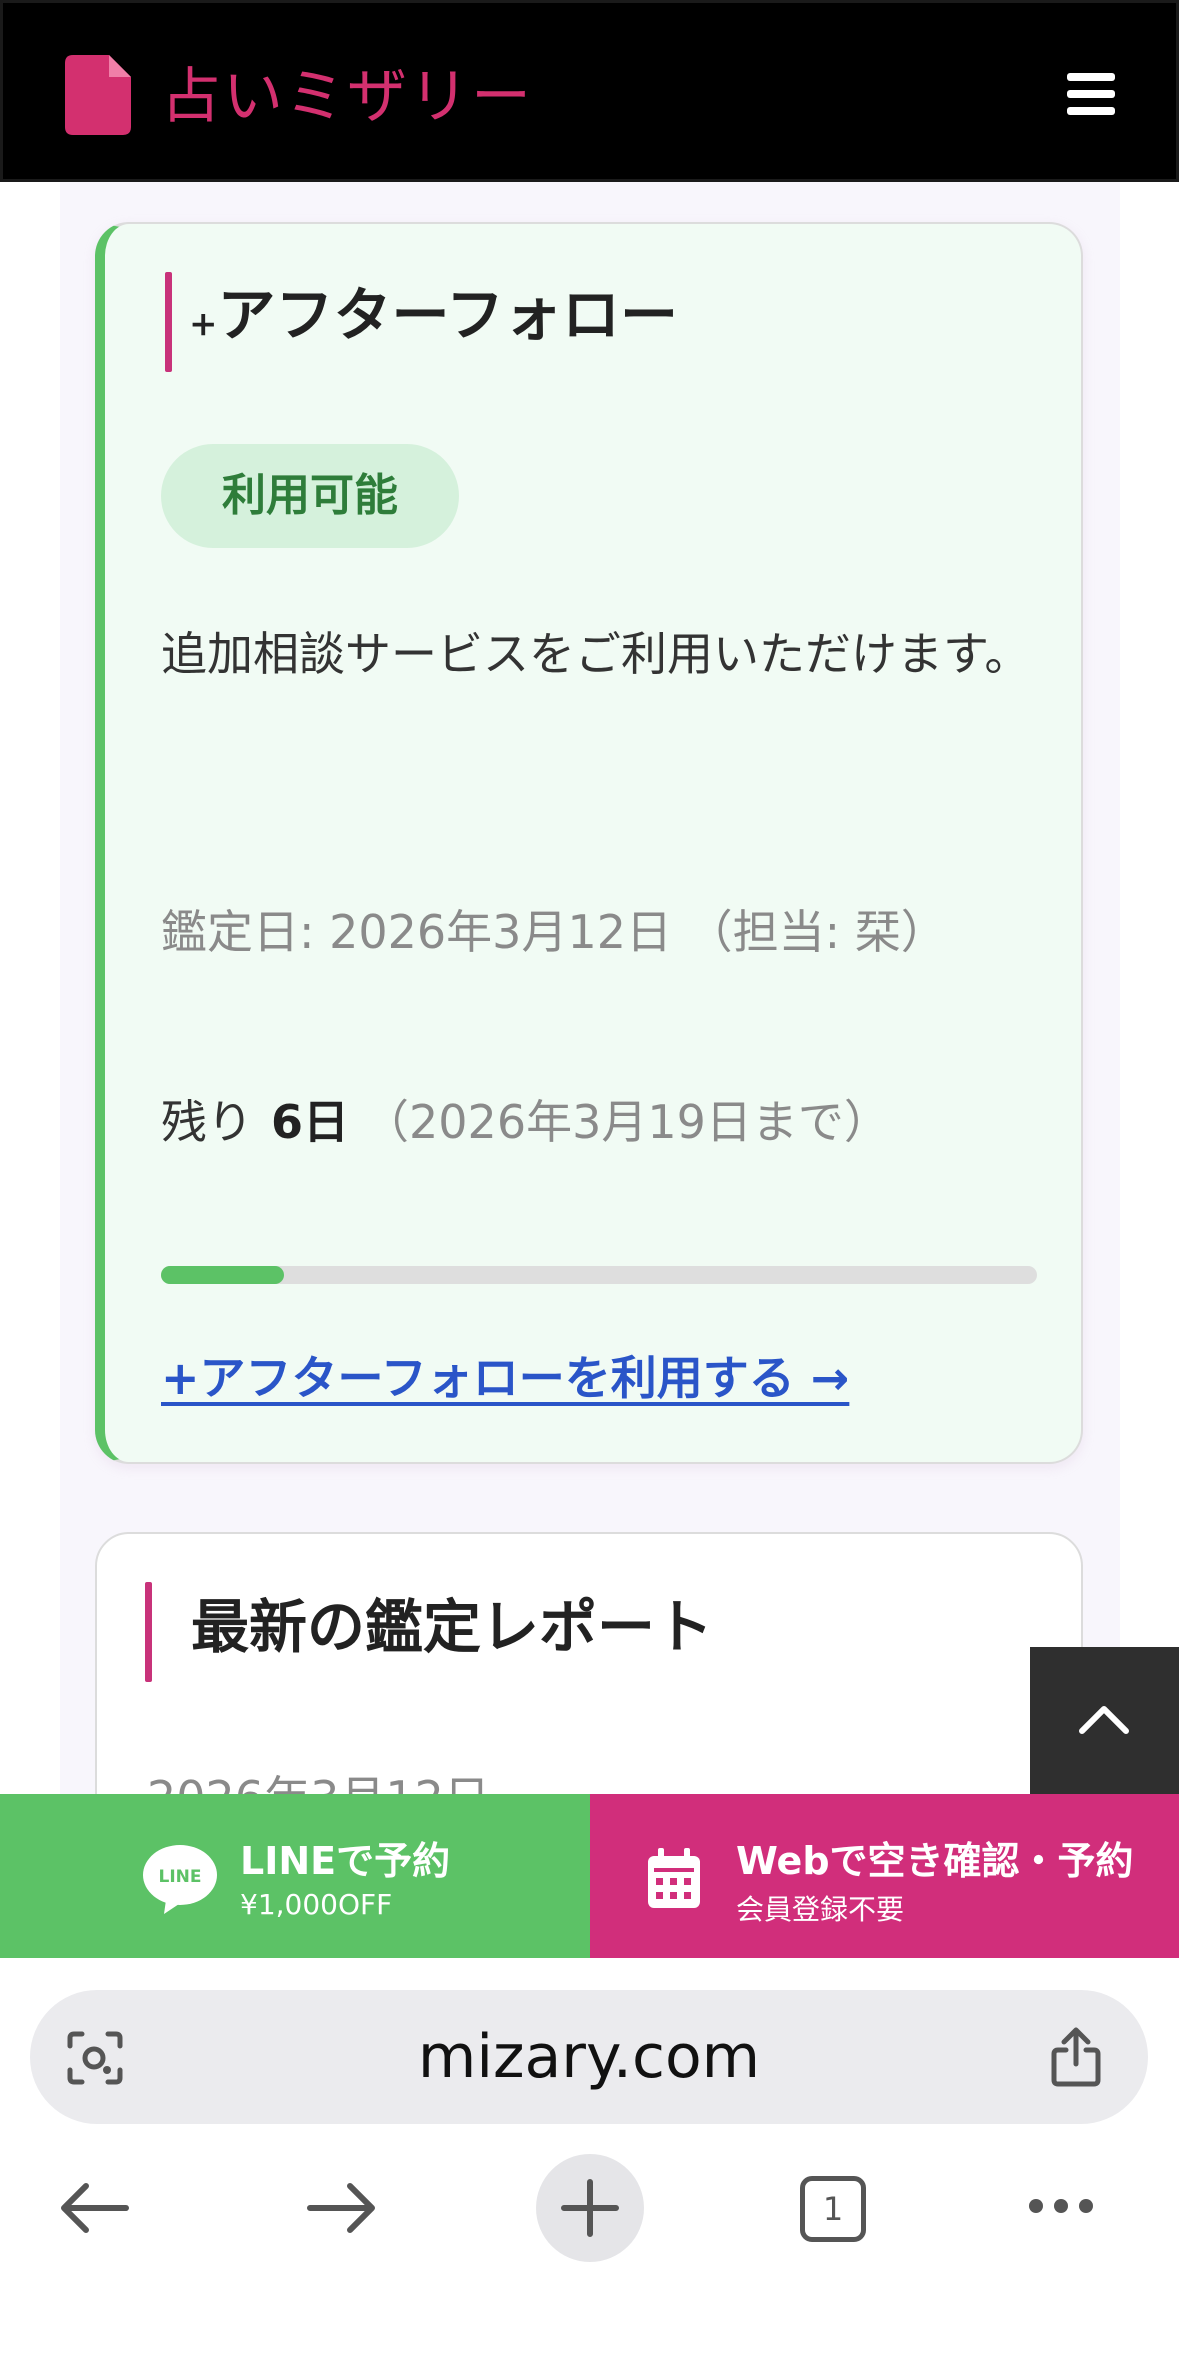 The height and width of the screenshot is (2379, 1179). I want to click on after-follow-title: +アフターフォロー, so click(434, 315).